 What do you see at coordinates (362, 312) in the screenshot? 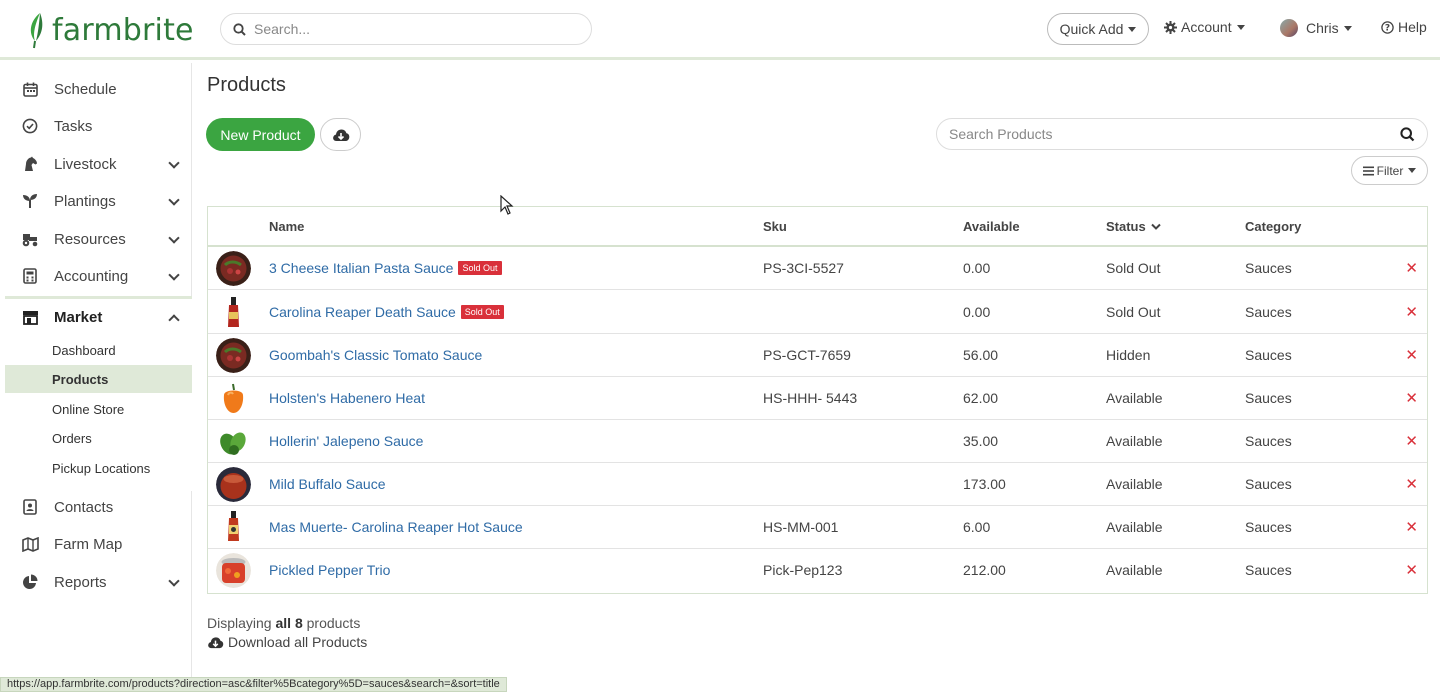
I see `product-name: Carolina Reaper Death Sauce` at bounding box center [362, 312].